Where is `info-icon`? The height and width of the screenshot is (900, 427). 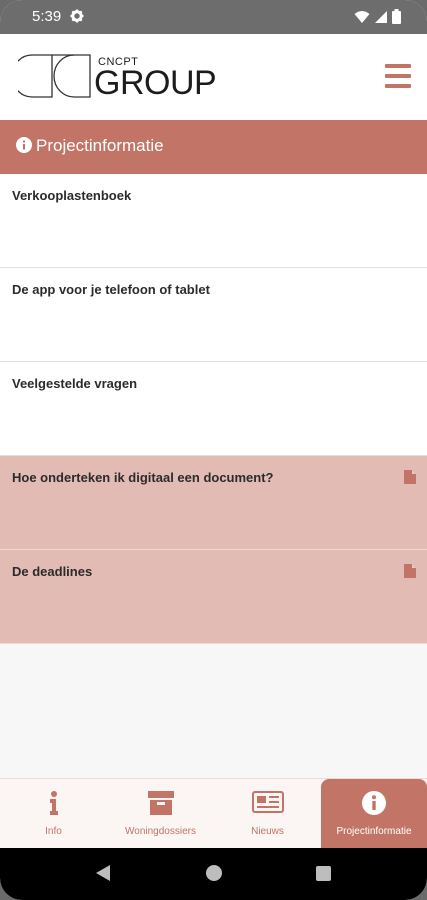 info-icon is located at coordinates (54, 805).